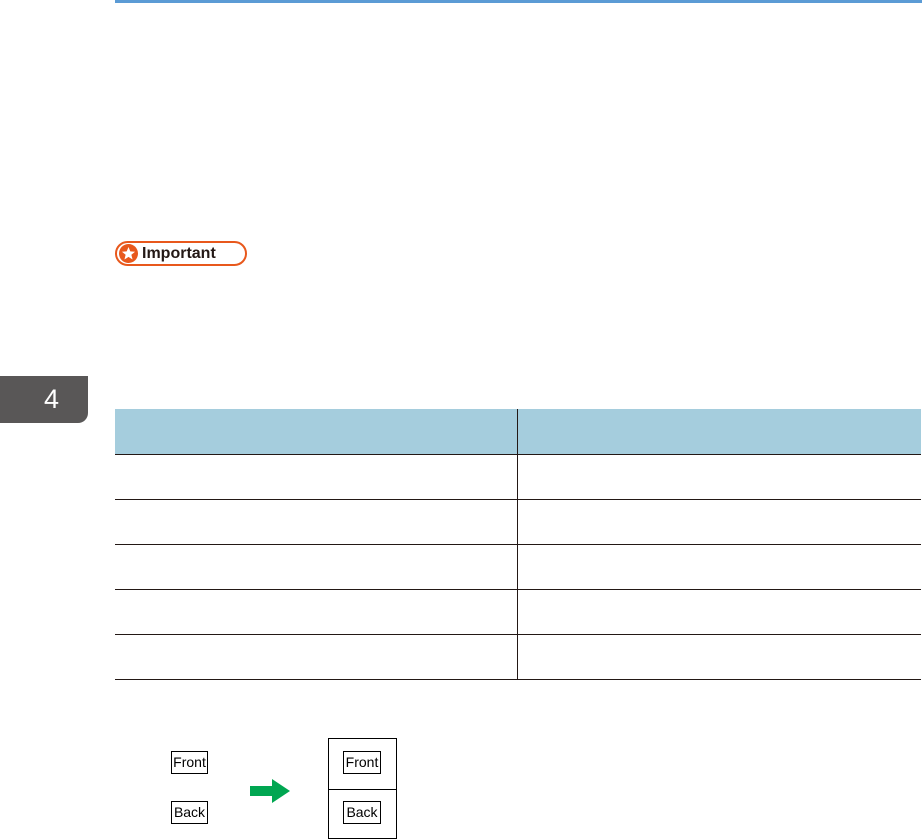 The image size is (922, 840). What do you see at coordinates (270, 791) in the screenshot?
I see `green-right-arrow-icon` at bounding box center [270, 791].